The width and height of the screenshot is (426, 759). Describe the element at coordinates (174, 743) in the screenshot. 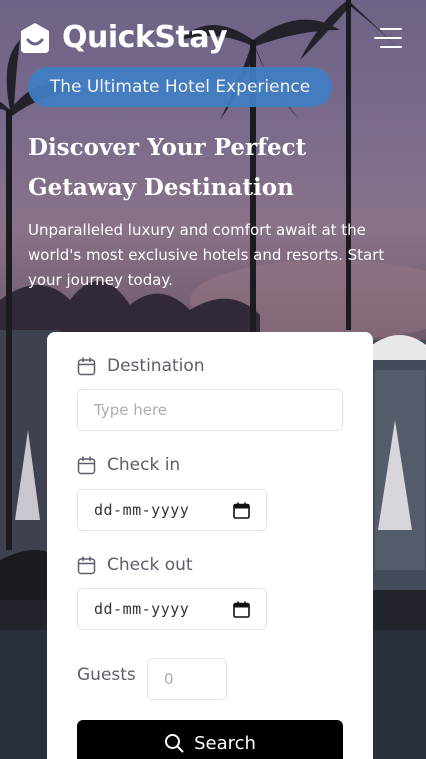

I see `search-icon` at that location.